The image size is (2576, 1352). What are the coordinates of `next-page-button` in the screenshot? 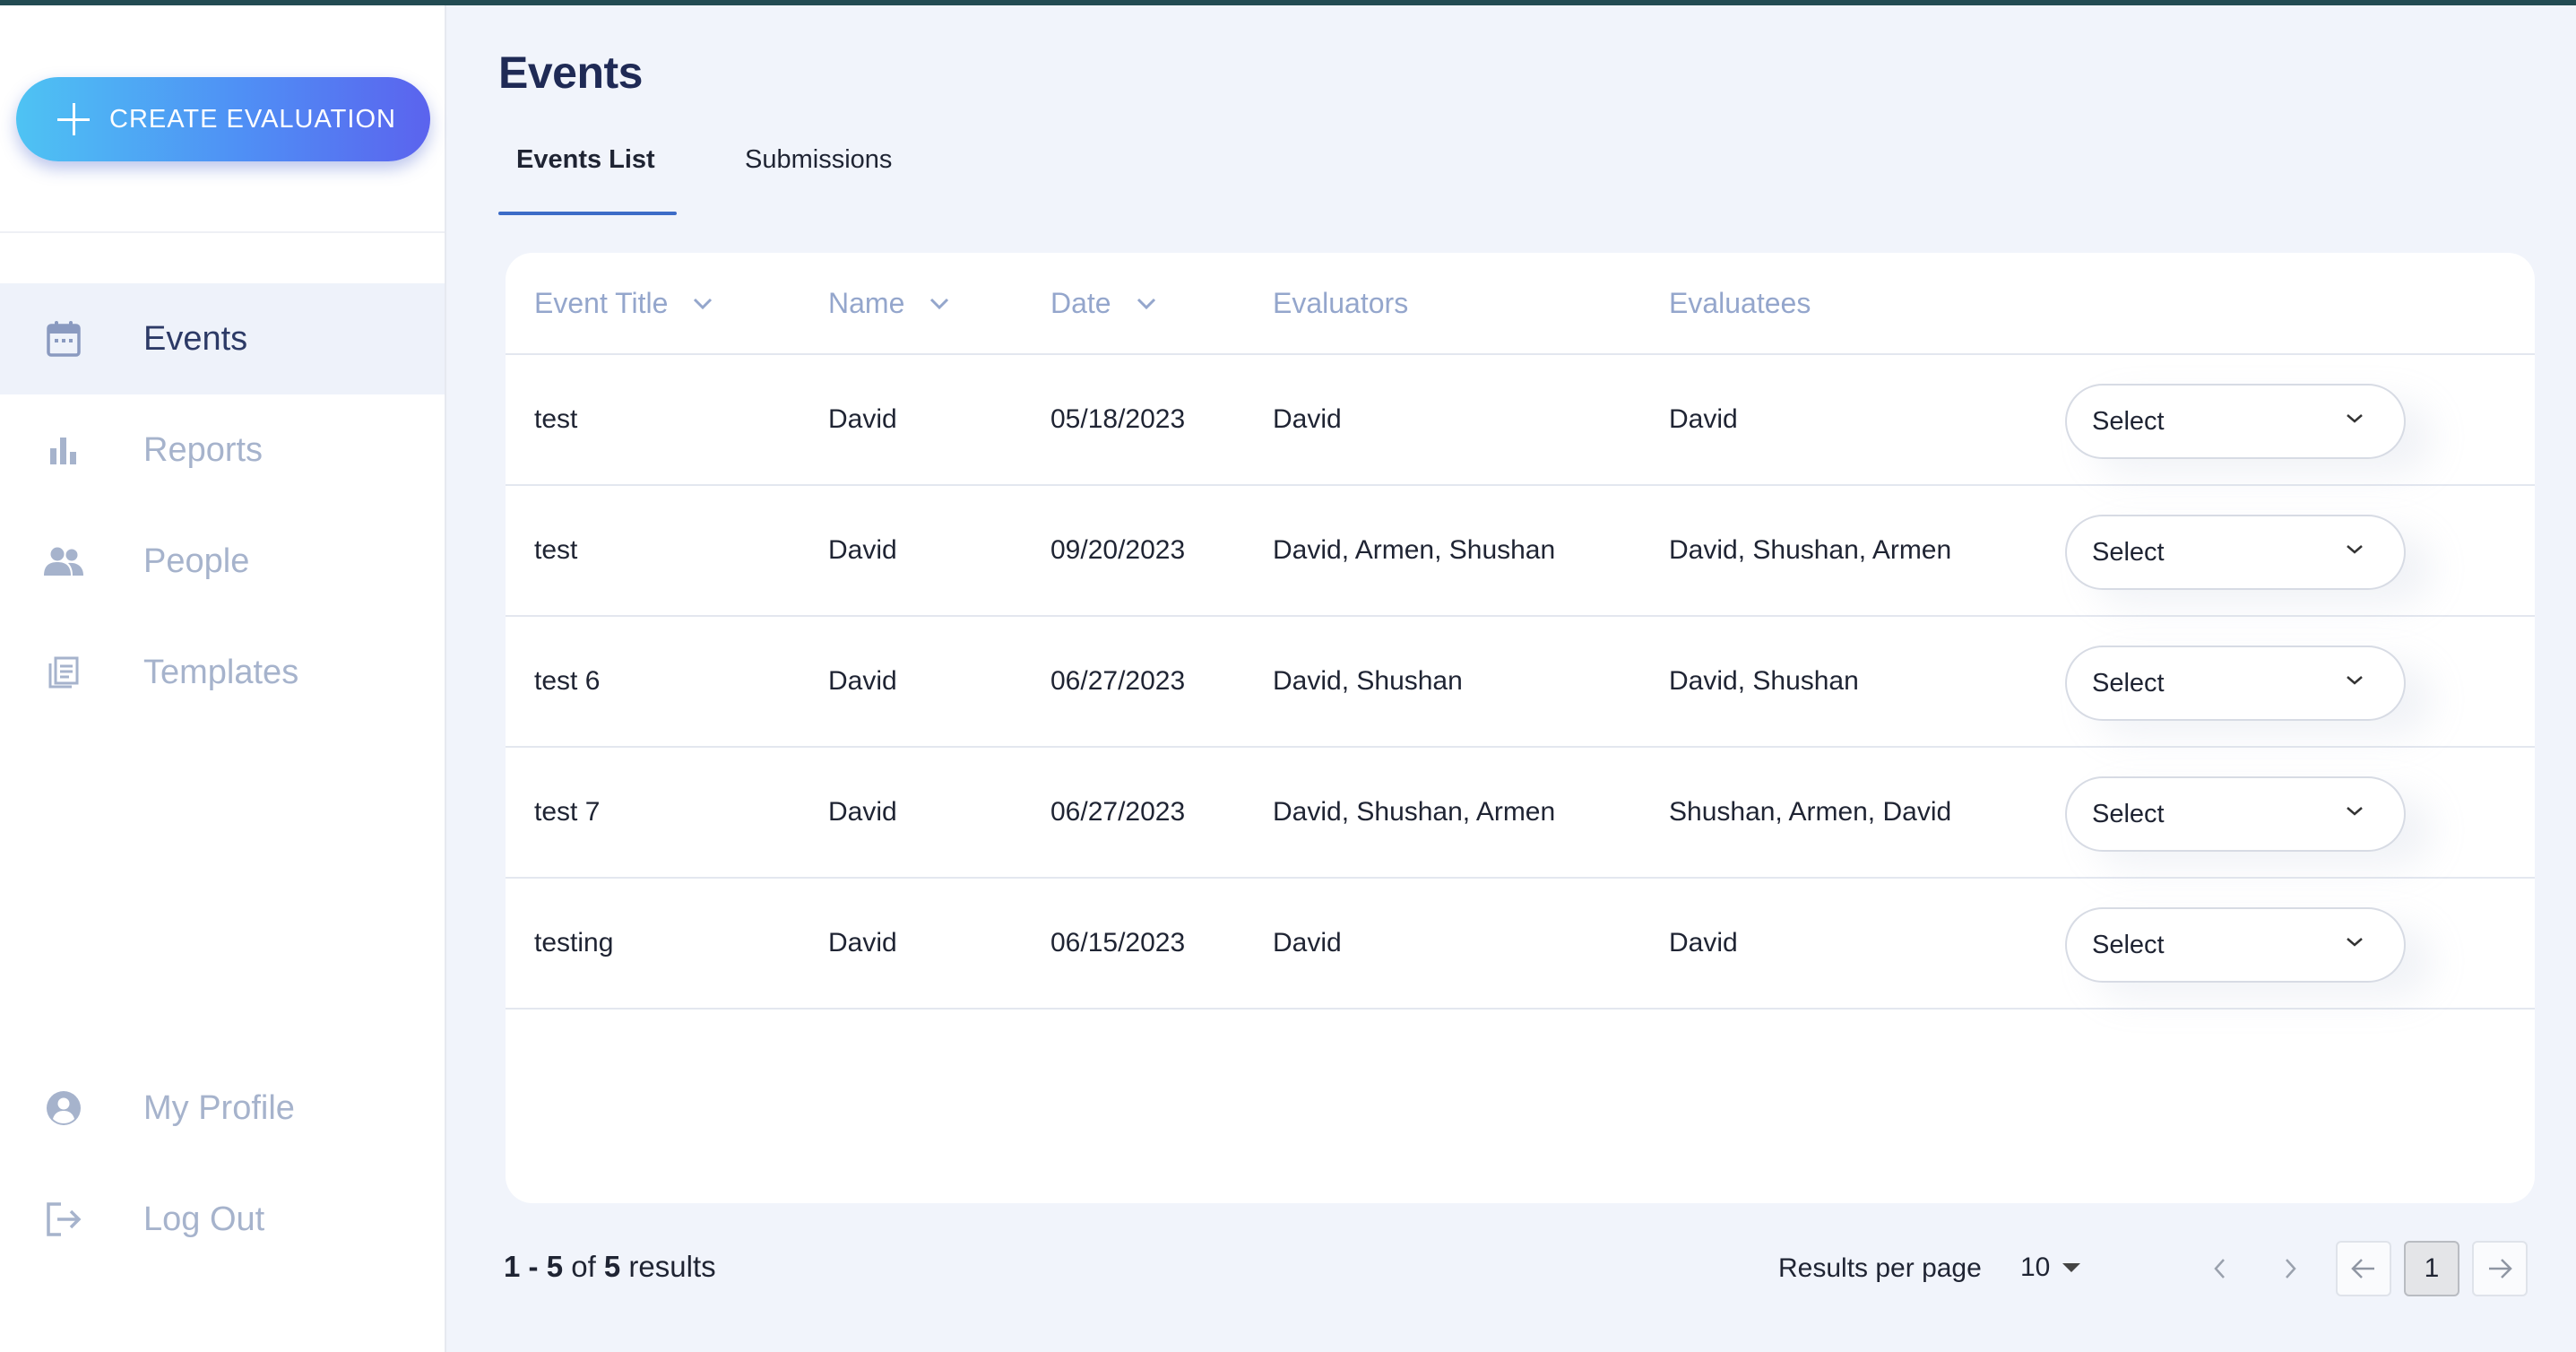 It's located at (2290, 1269).